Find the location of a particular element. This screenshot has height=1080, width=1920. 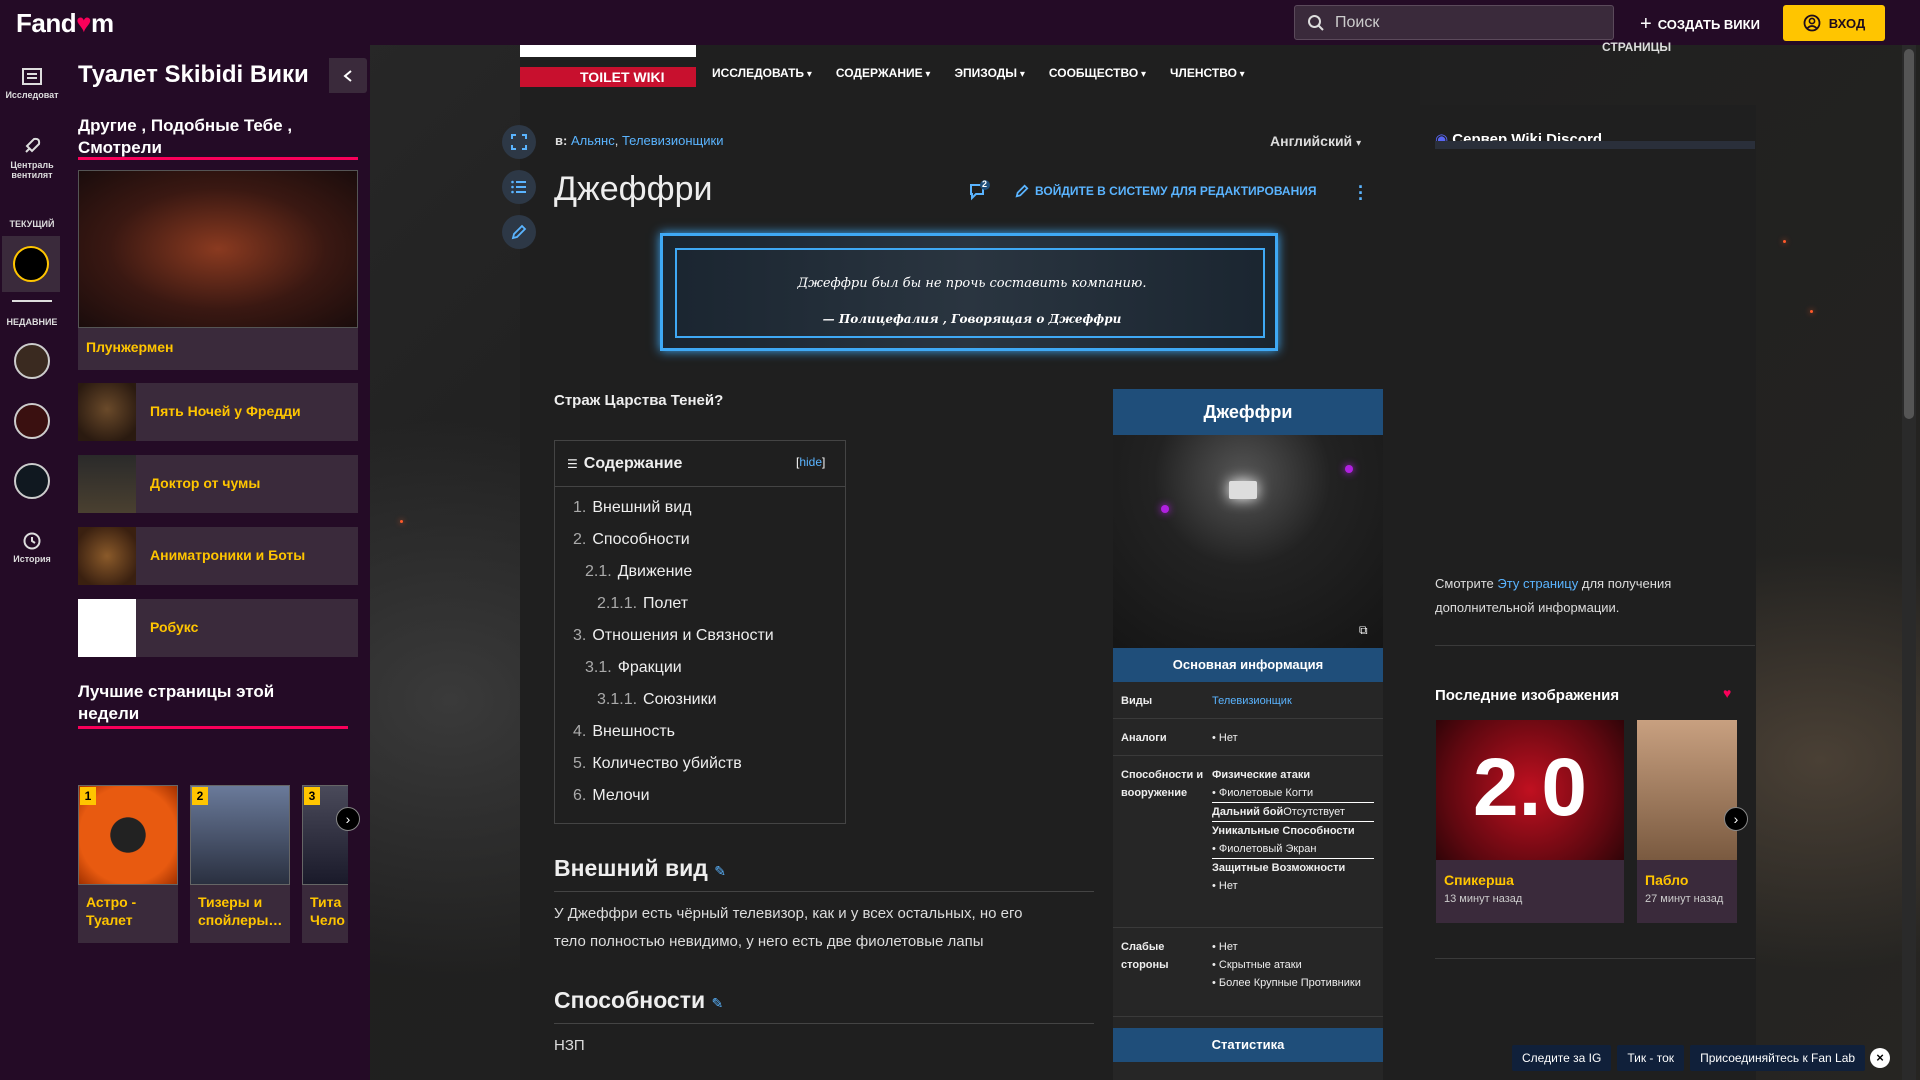

search-input: Поиск is located at coordinates (1454, 22).